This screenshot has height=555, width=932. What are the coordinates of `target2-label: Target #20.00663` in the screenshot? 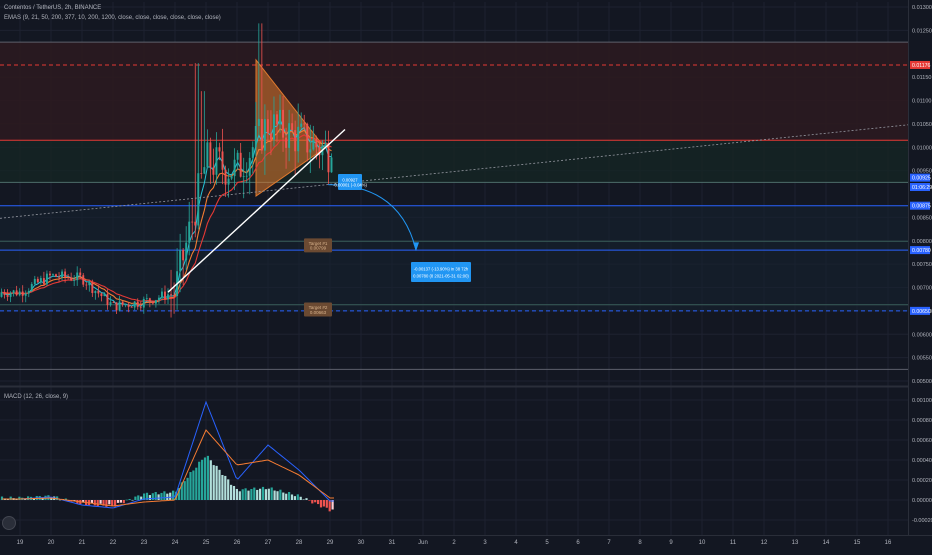 It's located at (318, 309).